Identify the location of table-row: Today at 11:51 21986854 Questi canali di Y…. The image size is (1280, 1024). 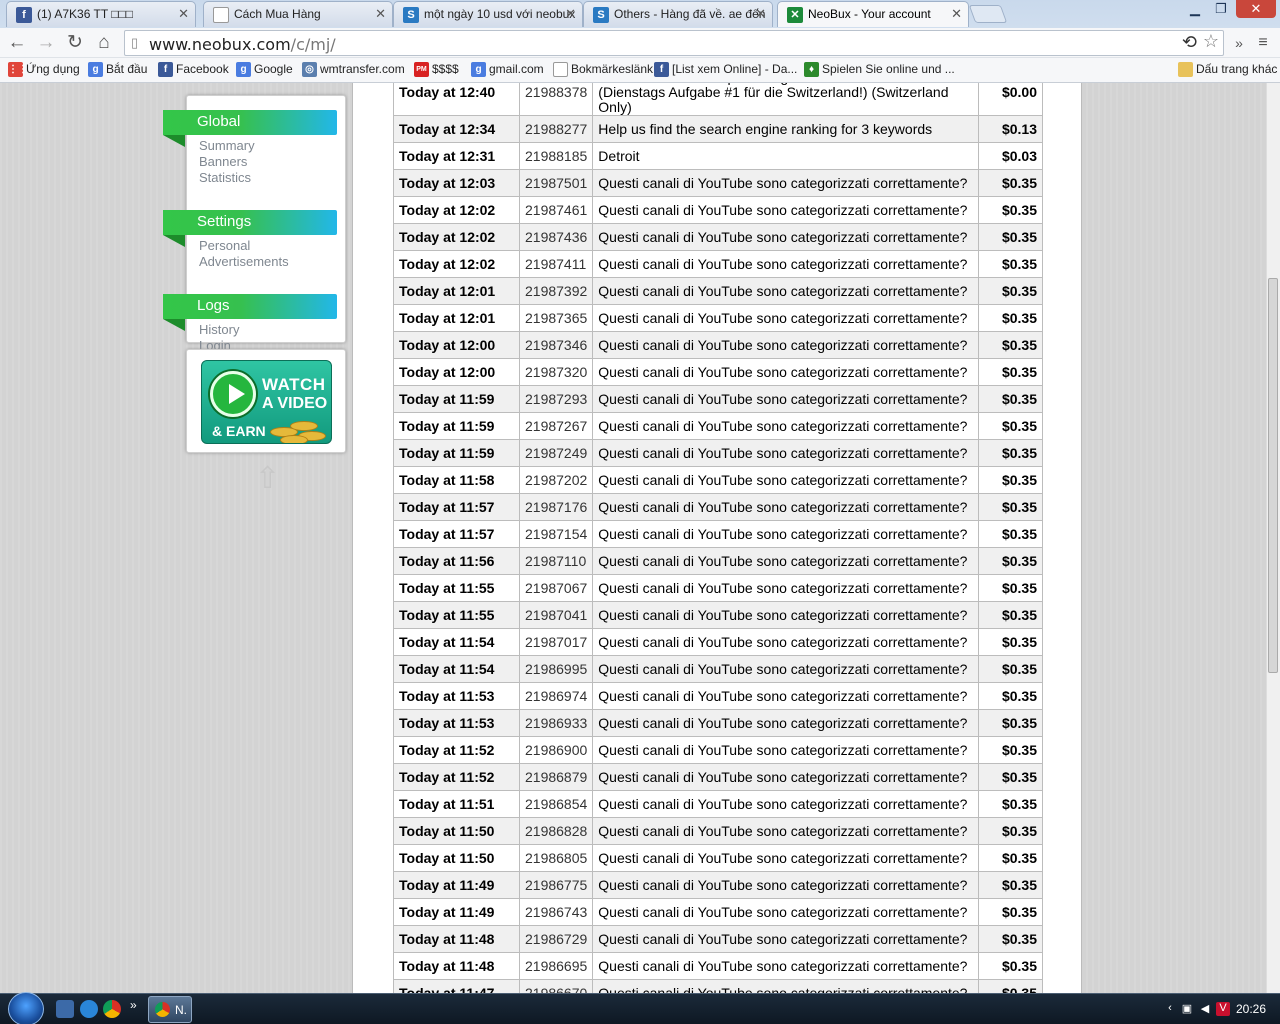
(718, 804).